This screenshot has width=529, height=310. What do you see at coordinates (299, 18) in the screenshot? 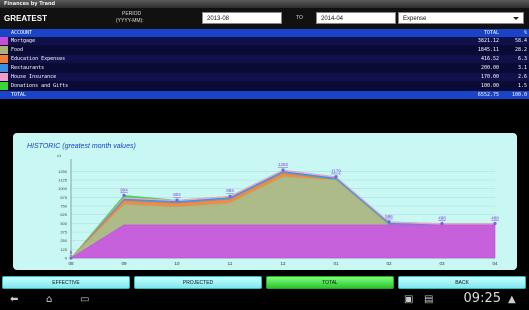
I see `to-label: TO` at bounding box center [299, 18].